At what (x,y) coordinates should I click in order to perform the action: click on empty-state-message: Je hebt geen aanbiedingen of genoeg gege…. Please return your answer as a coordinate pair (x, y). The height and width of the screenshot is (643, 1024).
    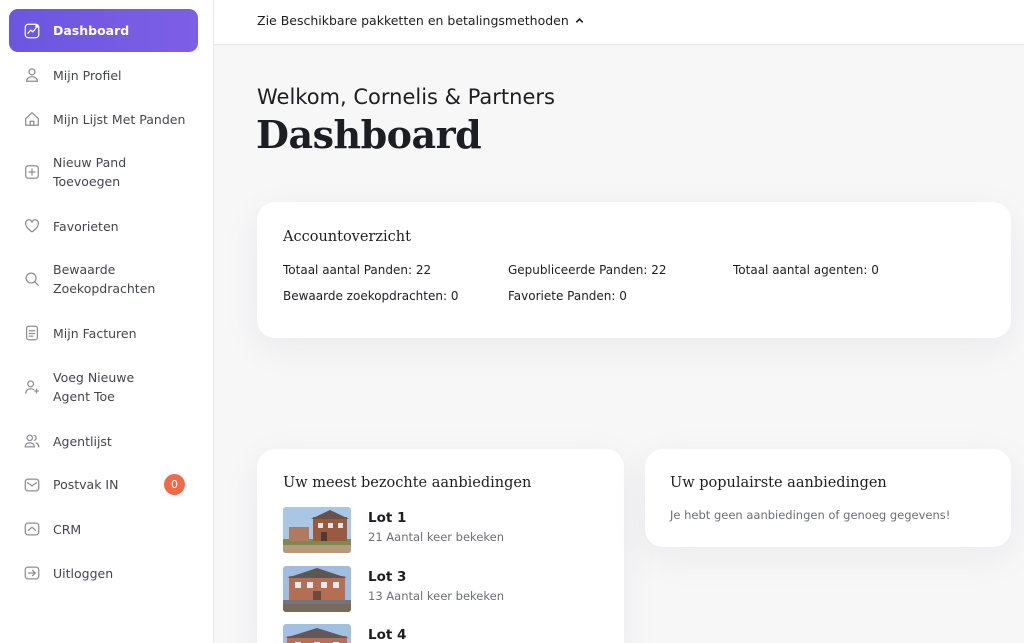
    Looking at the image, I should click on (810, 515).